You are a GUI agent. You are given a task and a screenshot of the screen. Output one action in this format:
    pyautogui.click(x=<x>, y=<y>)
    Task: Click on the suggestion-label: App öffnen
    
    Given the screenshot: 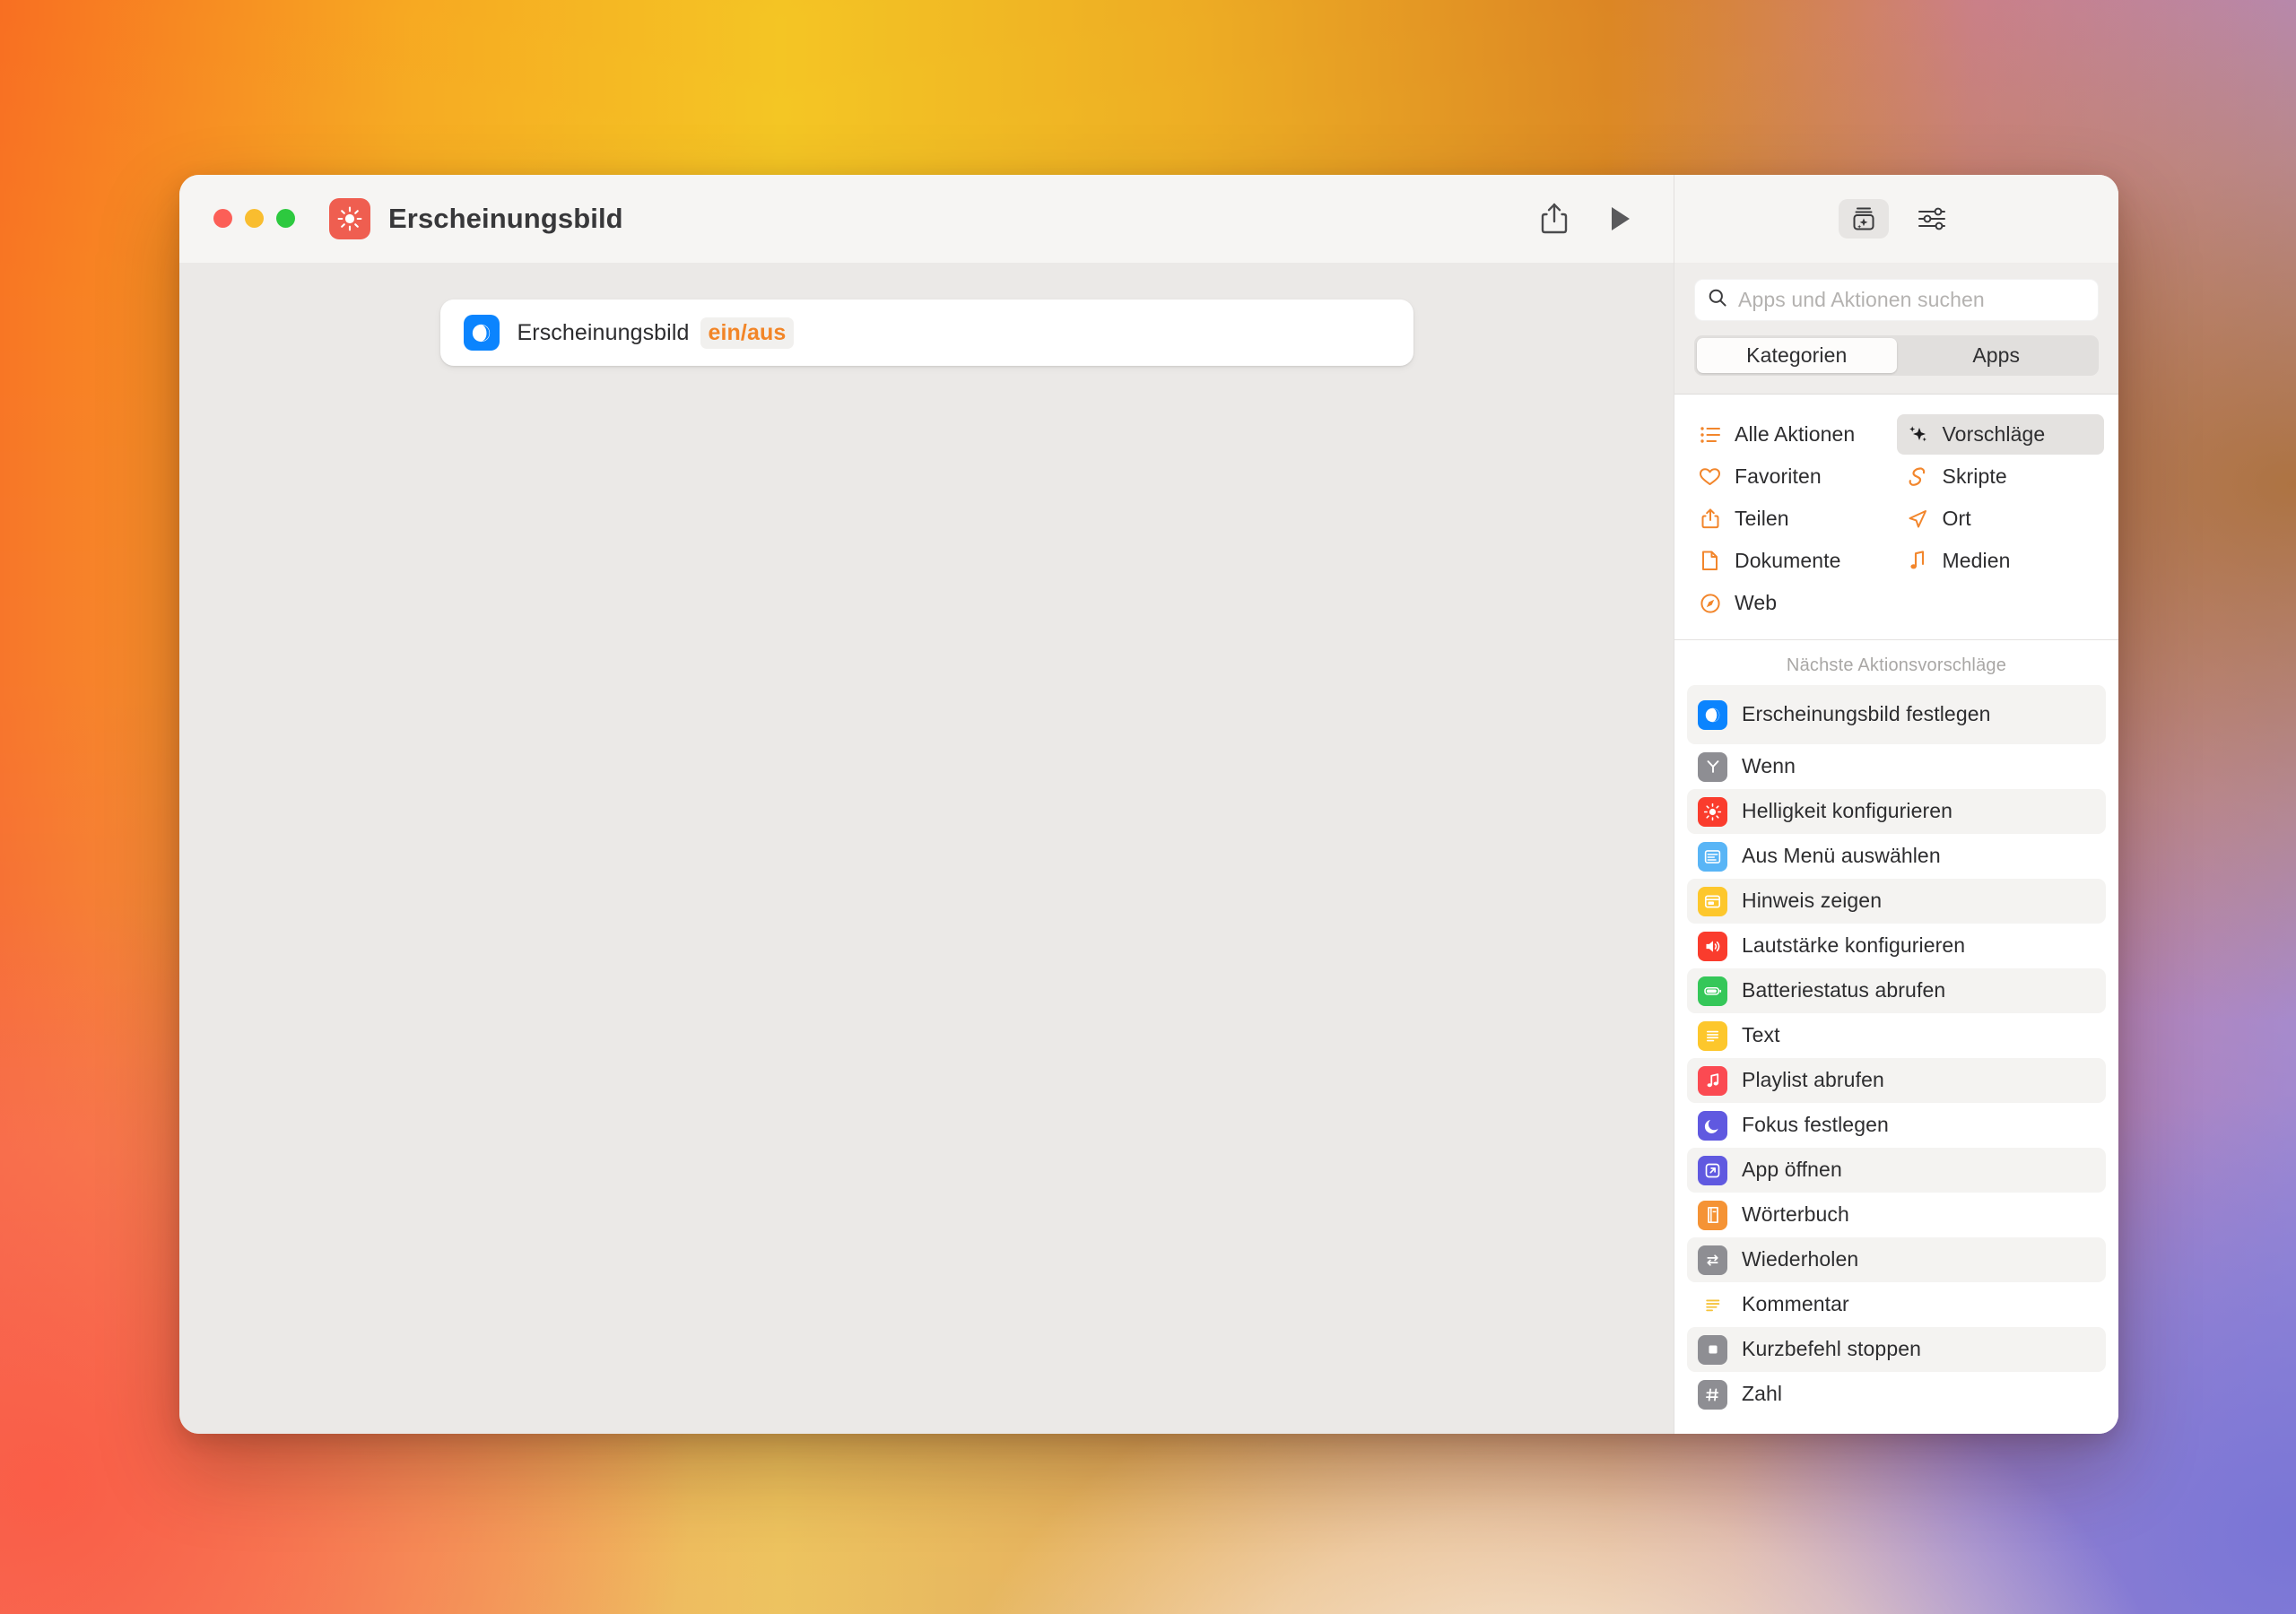 What is the action you would take?
    pyautogui.click(x=1792, y=1170)
    